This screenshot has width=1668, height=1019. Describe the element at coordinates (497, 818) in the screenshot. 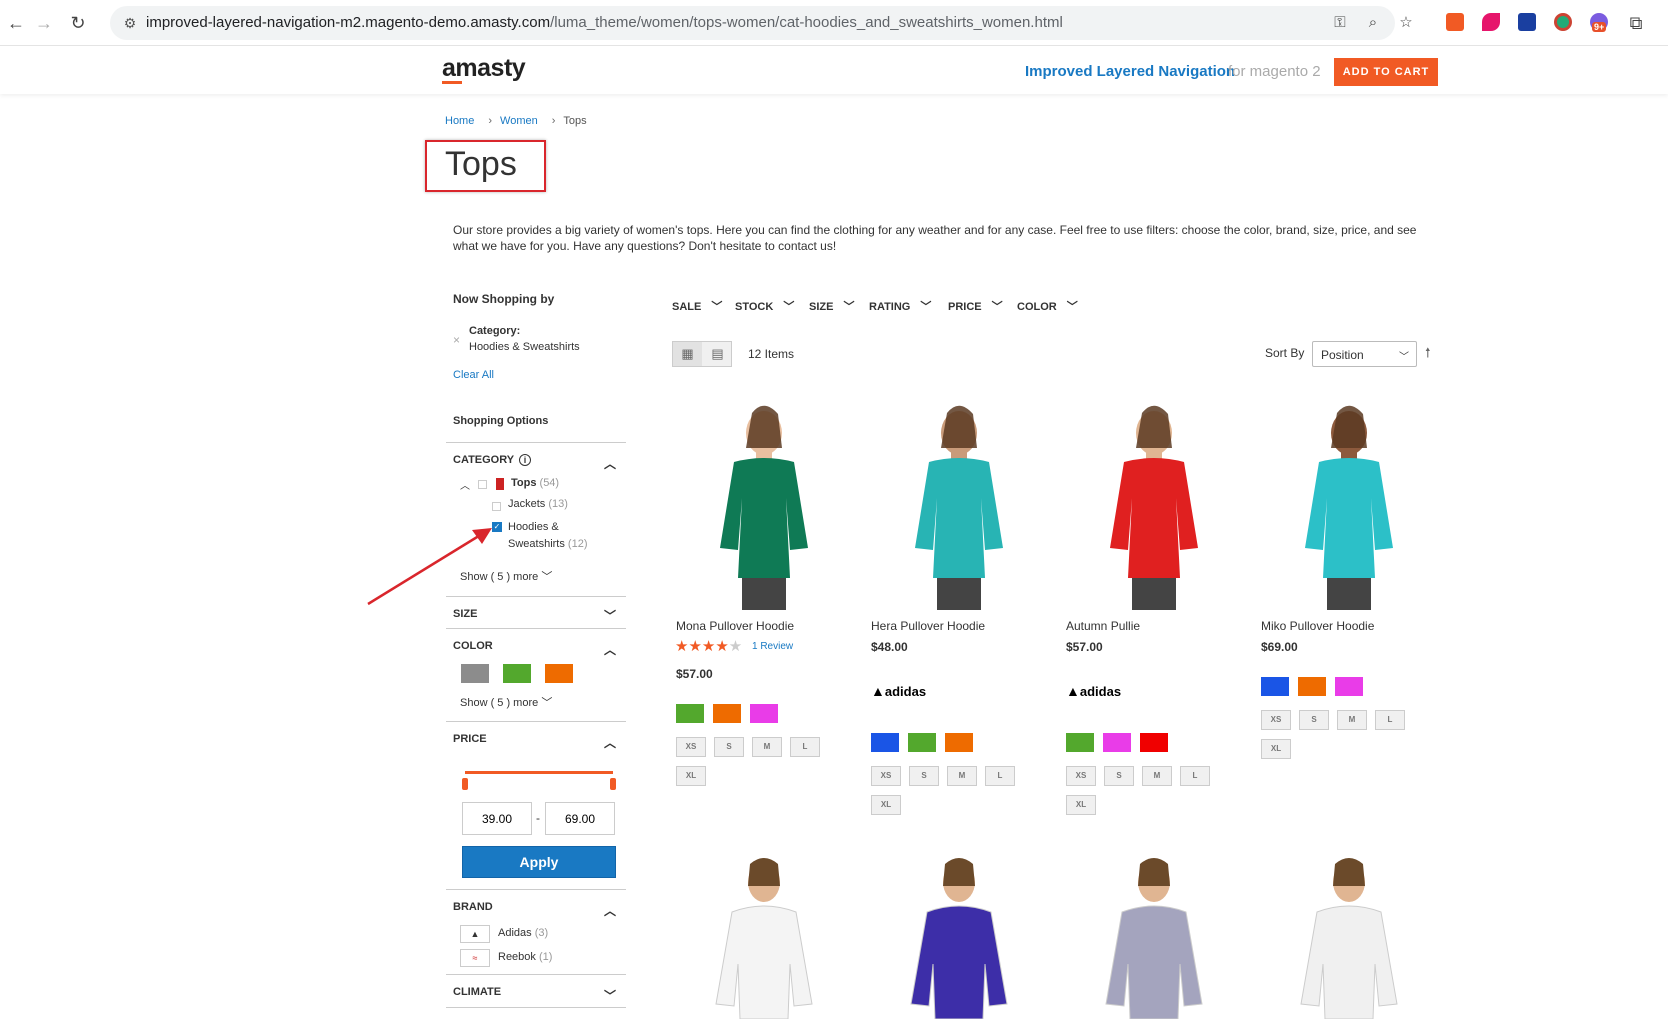

I see `price-min-input` at that location.